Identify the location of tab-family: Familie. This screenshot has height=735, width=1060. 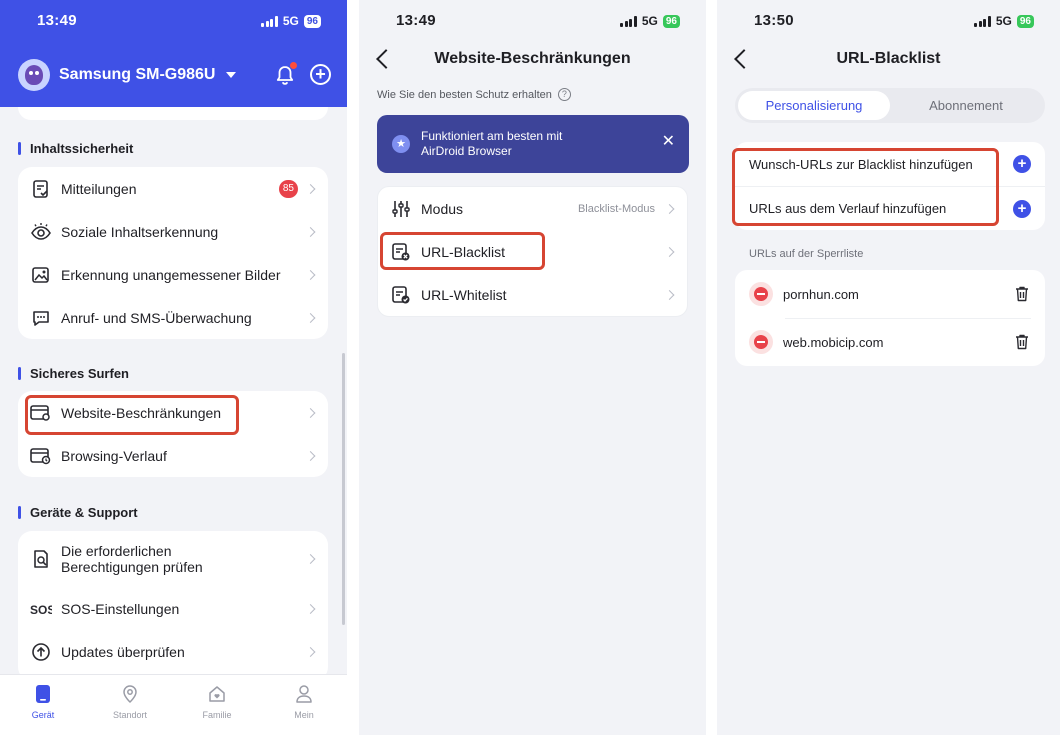
(217, 702).